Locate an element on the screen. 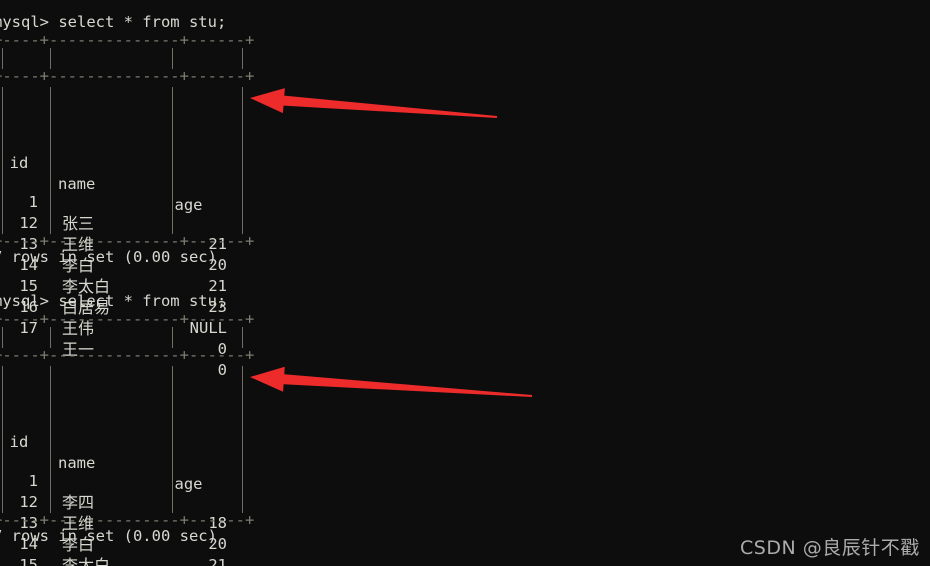 Image resolution: width=930 pixels, height=566 pixels. csdn-watermark: CSDN @良辰针不戳 is located at coordinates (830, 548).